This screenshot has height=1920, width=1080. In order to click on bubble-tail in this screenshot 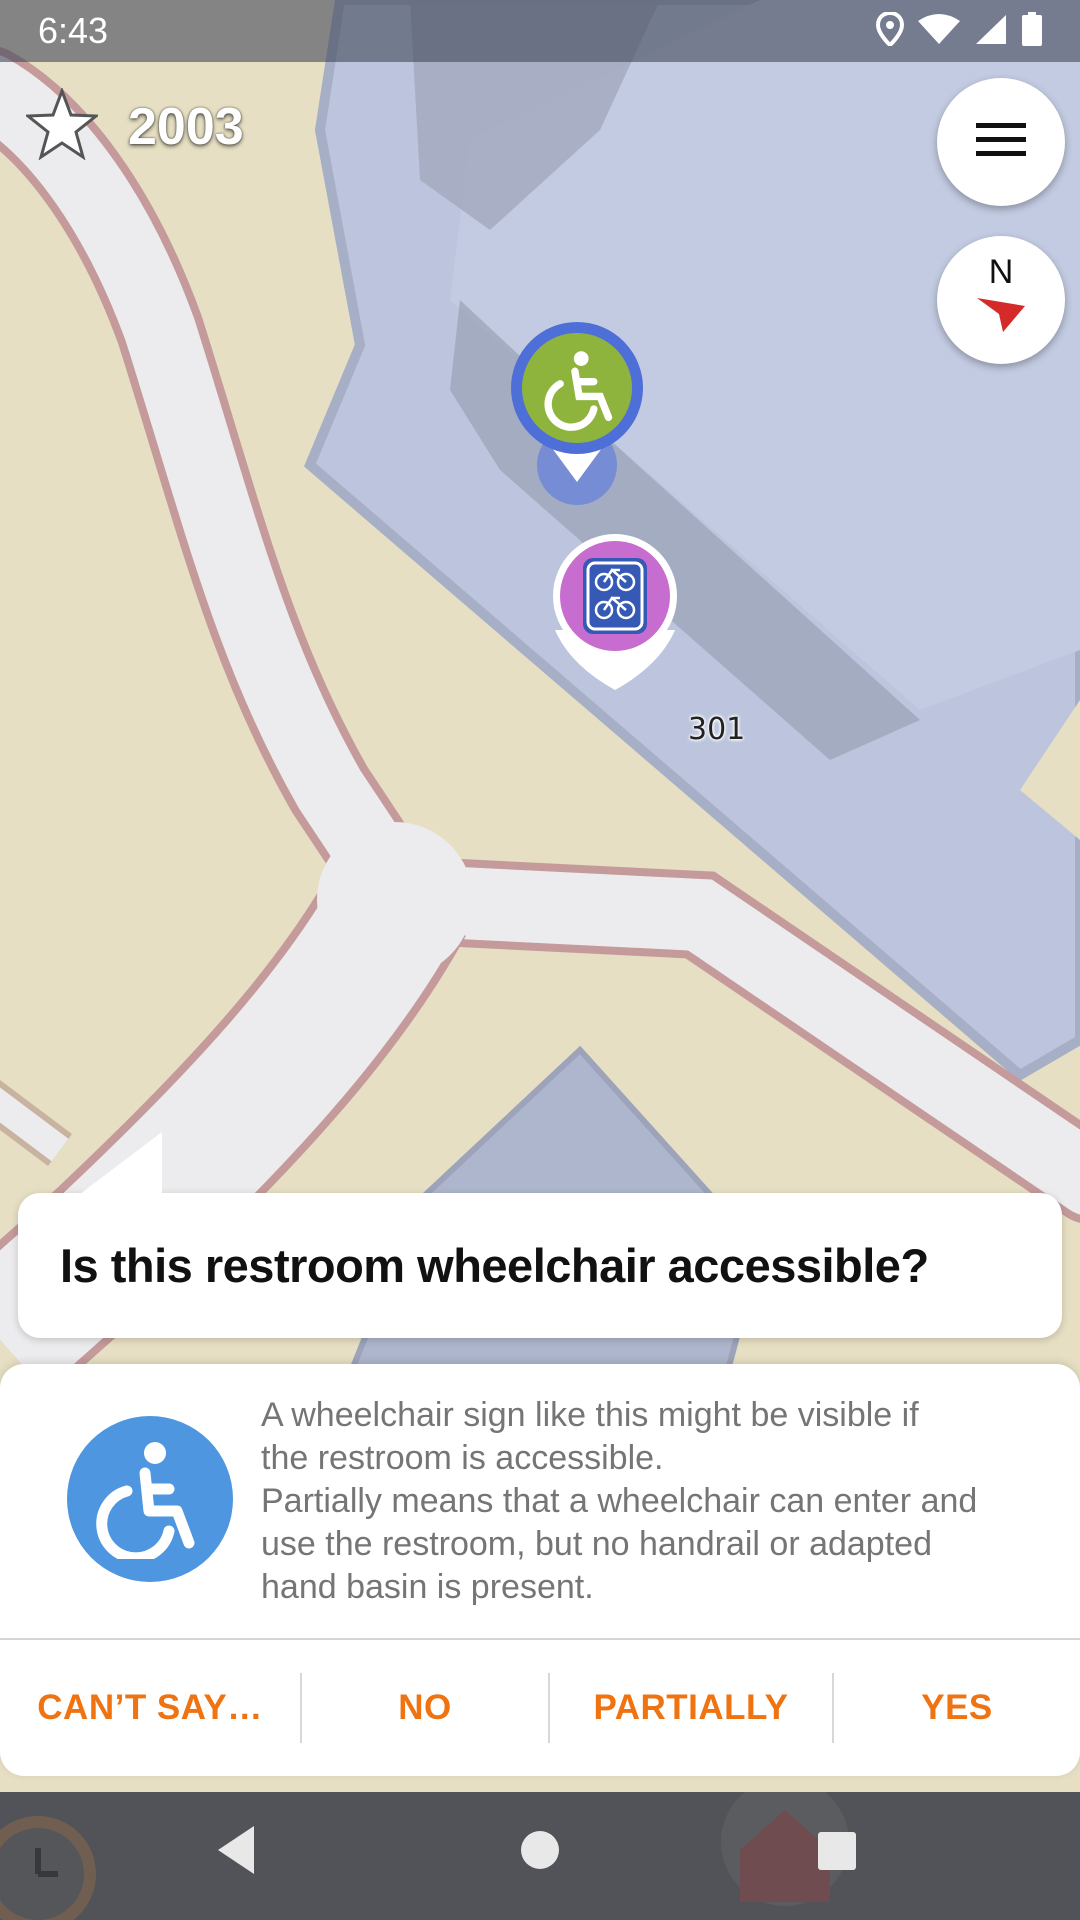, I will do `click(121, 1163)`.